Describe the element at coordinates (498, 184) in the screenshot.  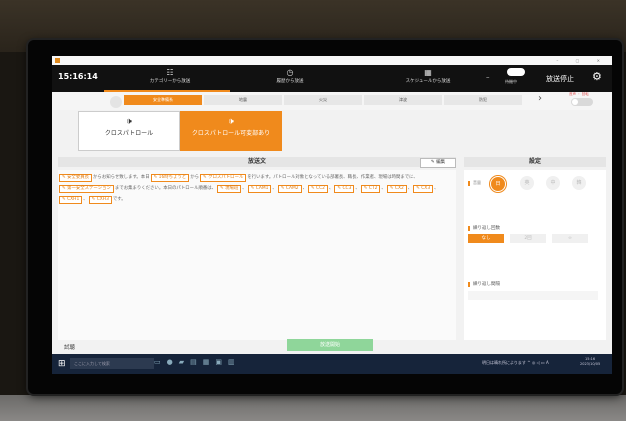
I see `volume-option: 日` at that location.